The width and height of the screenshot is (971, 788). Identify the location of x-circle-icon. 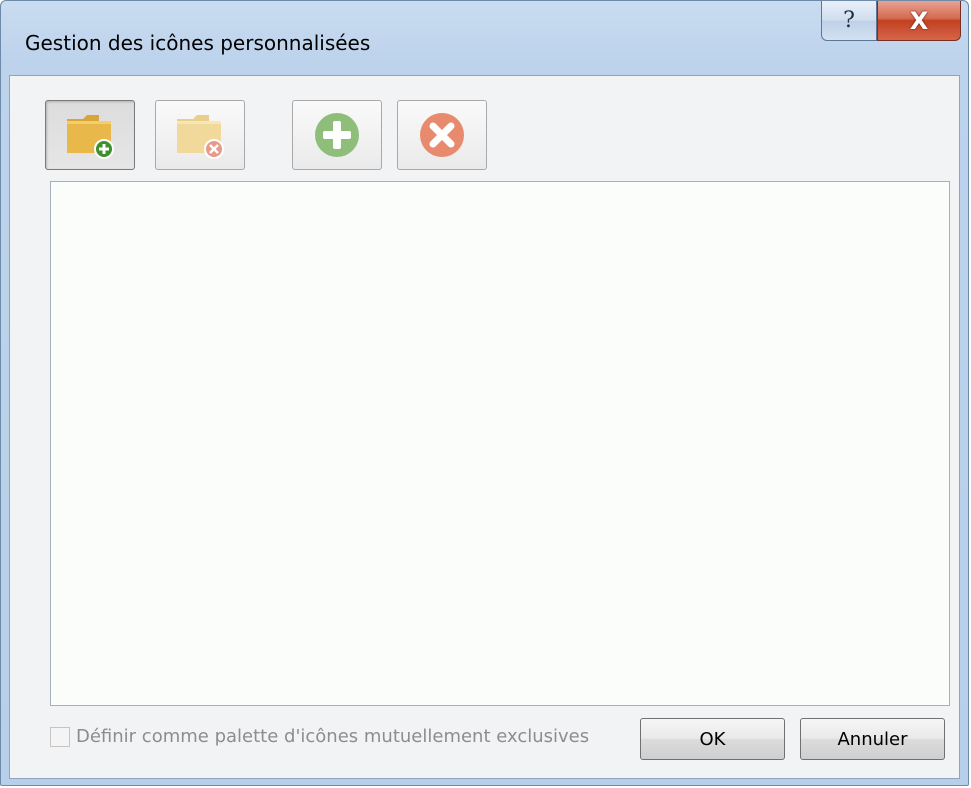
(442, 135).